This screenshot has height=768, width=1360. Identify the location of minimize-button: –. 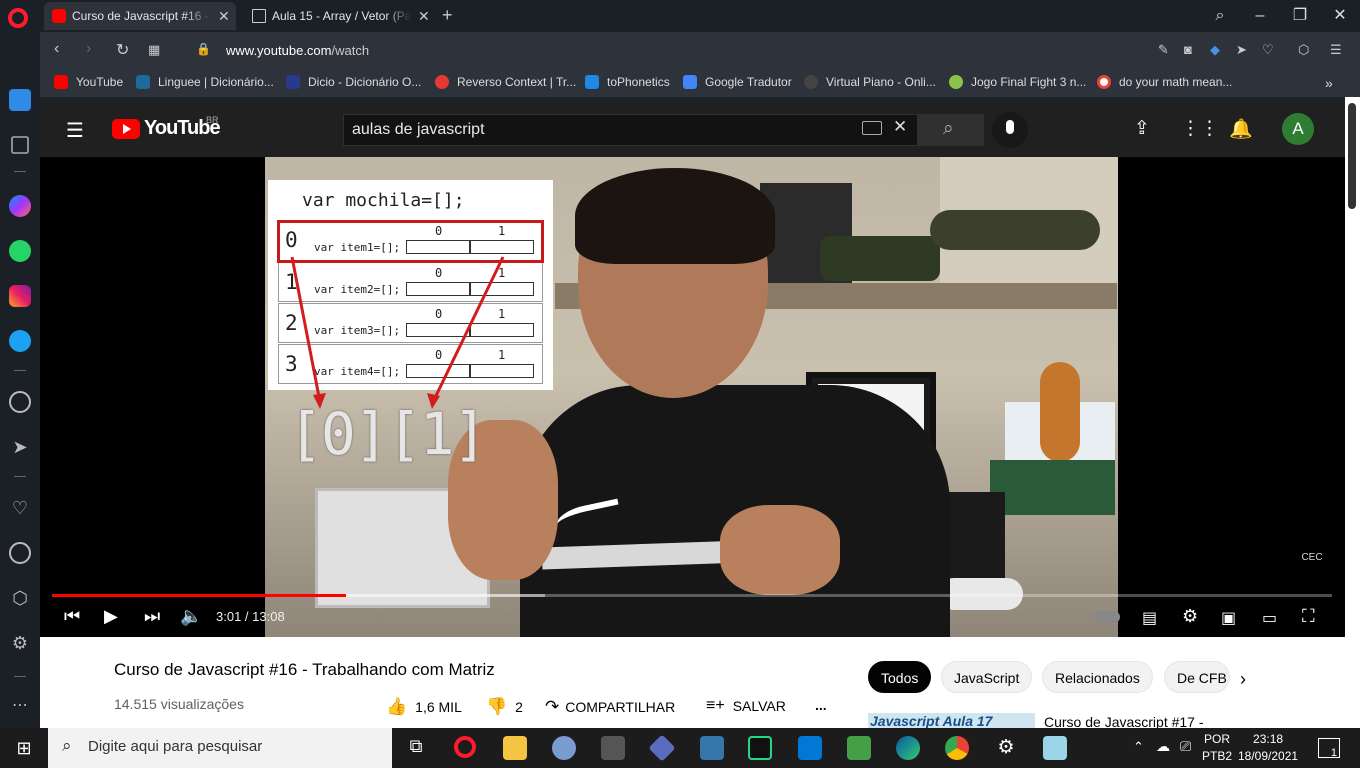
(1260, 16).